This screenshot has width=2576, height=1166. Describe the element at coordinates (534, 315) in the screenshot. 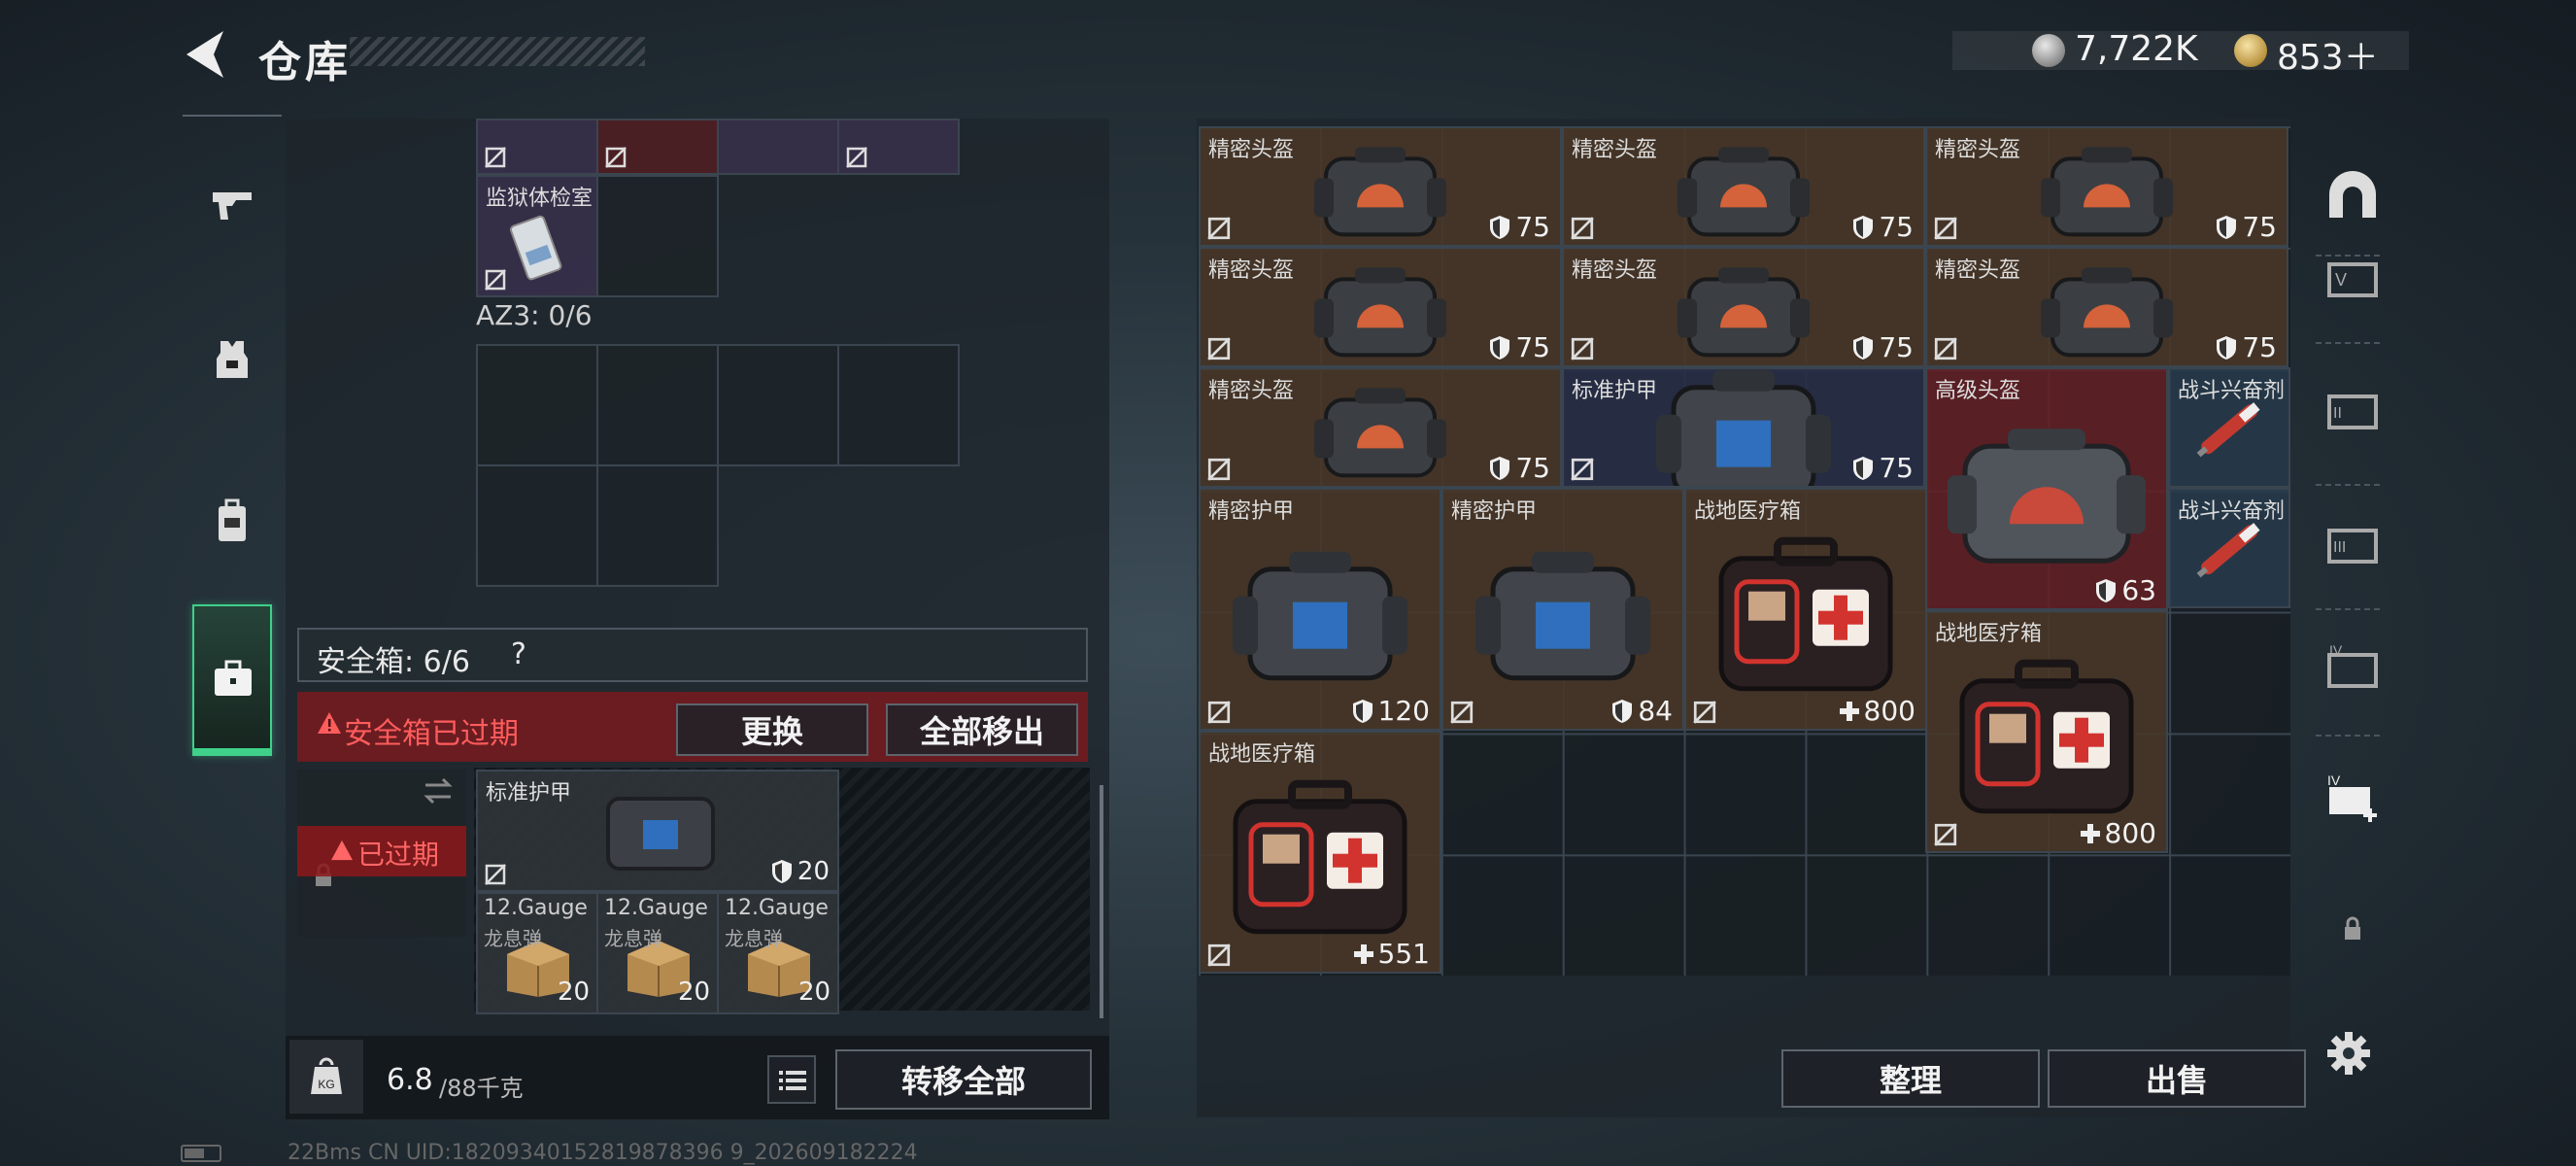

I see `container-capacity-label: AZ3: 0/6` at that location.